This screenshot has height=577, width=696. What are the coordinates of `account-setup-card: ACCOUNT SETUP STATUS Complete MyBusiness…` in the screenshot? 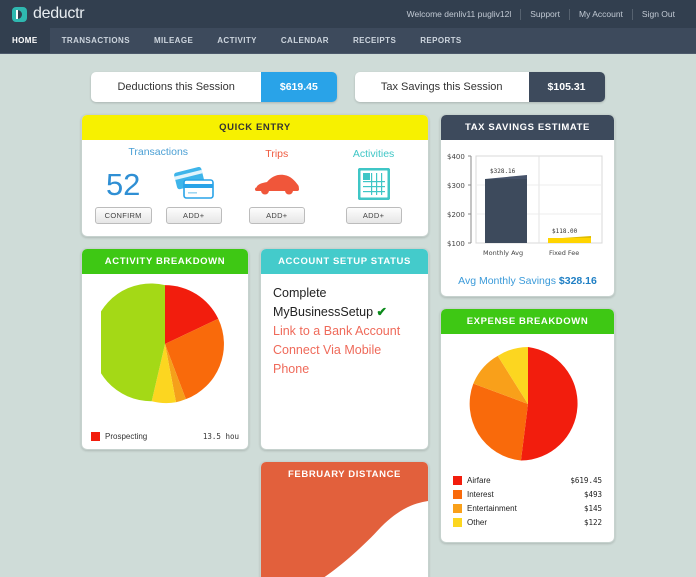 It's located at (344, 349).